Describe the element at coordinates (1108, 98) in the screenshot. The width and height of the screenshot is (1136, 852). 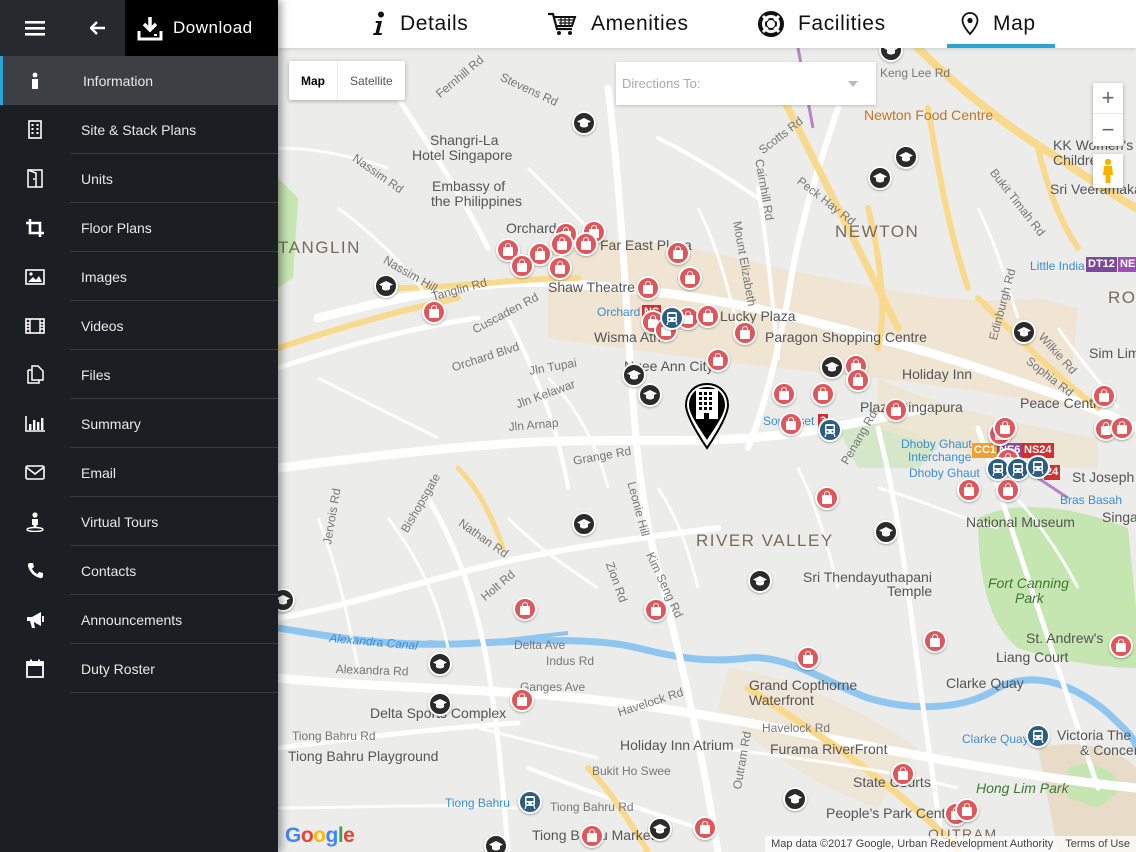
I see `zoom-in-button: +` at that location.